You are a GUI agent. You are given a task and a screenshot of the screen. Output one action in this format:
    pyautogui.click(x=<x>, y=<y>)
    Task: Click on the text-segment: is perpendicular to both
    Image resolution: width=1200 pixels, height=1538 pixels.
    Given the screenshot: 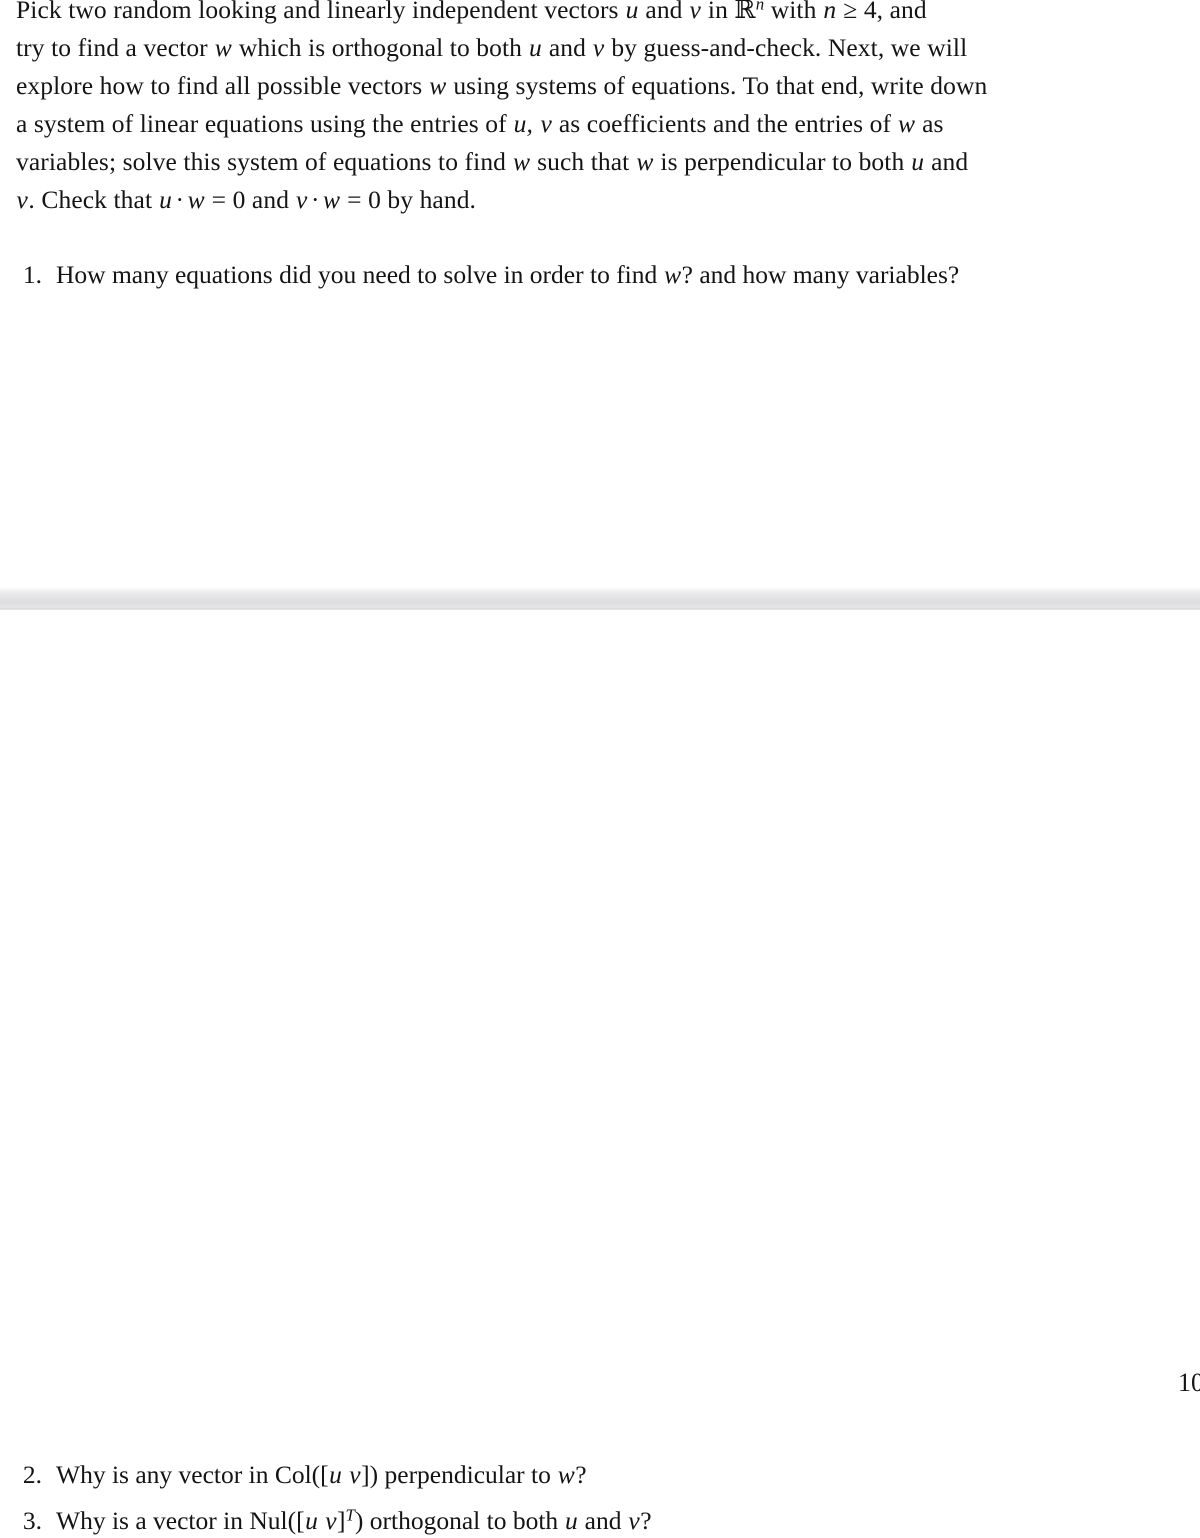 What is the action you would take?
    pyautogui.click(x=782, y=161)
    